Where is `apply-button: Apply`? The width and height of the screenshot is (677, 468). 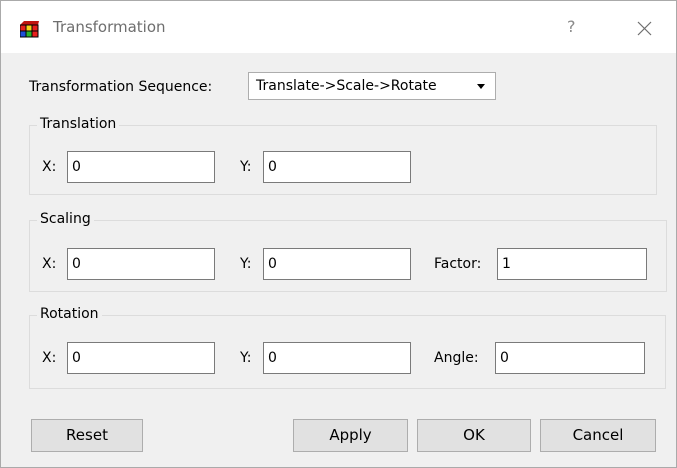
apply-button: Apply is located at coordinates (350, 435).